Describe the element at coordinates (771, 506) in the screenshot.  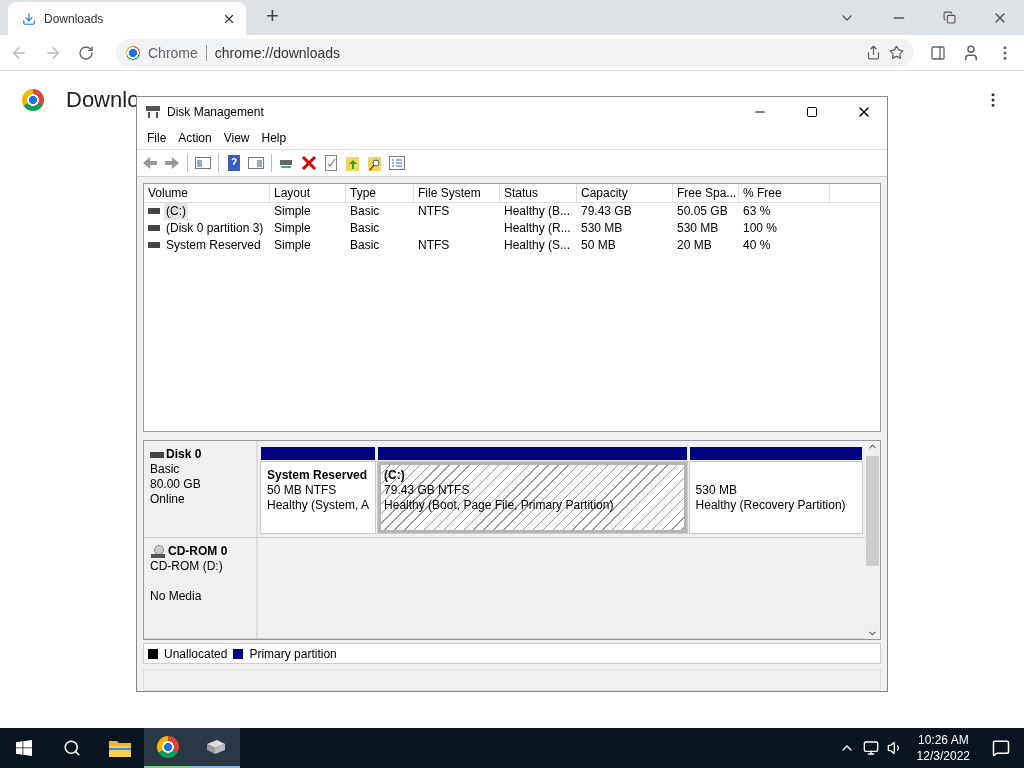
I see `partition-status: Healthy (Recovery Partition)` at that location.